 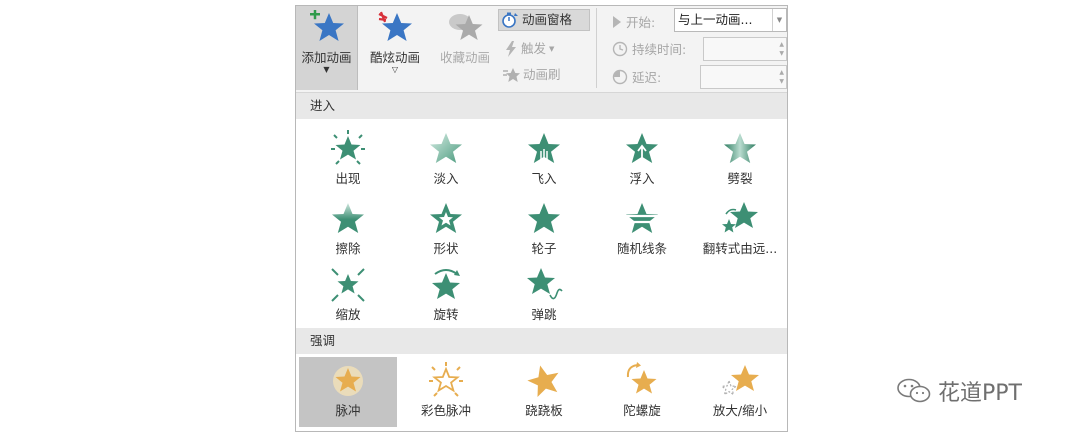 What do you see at coordinates (510, 20) in the screenshot?
I see `stopwatch-icon` at bounding box center [510, 20].